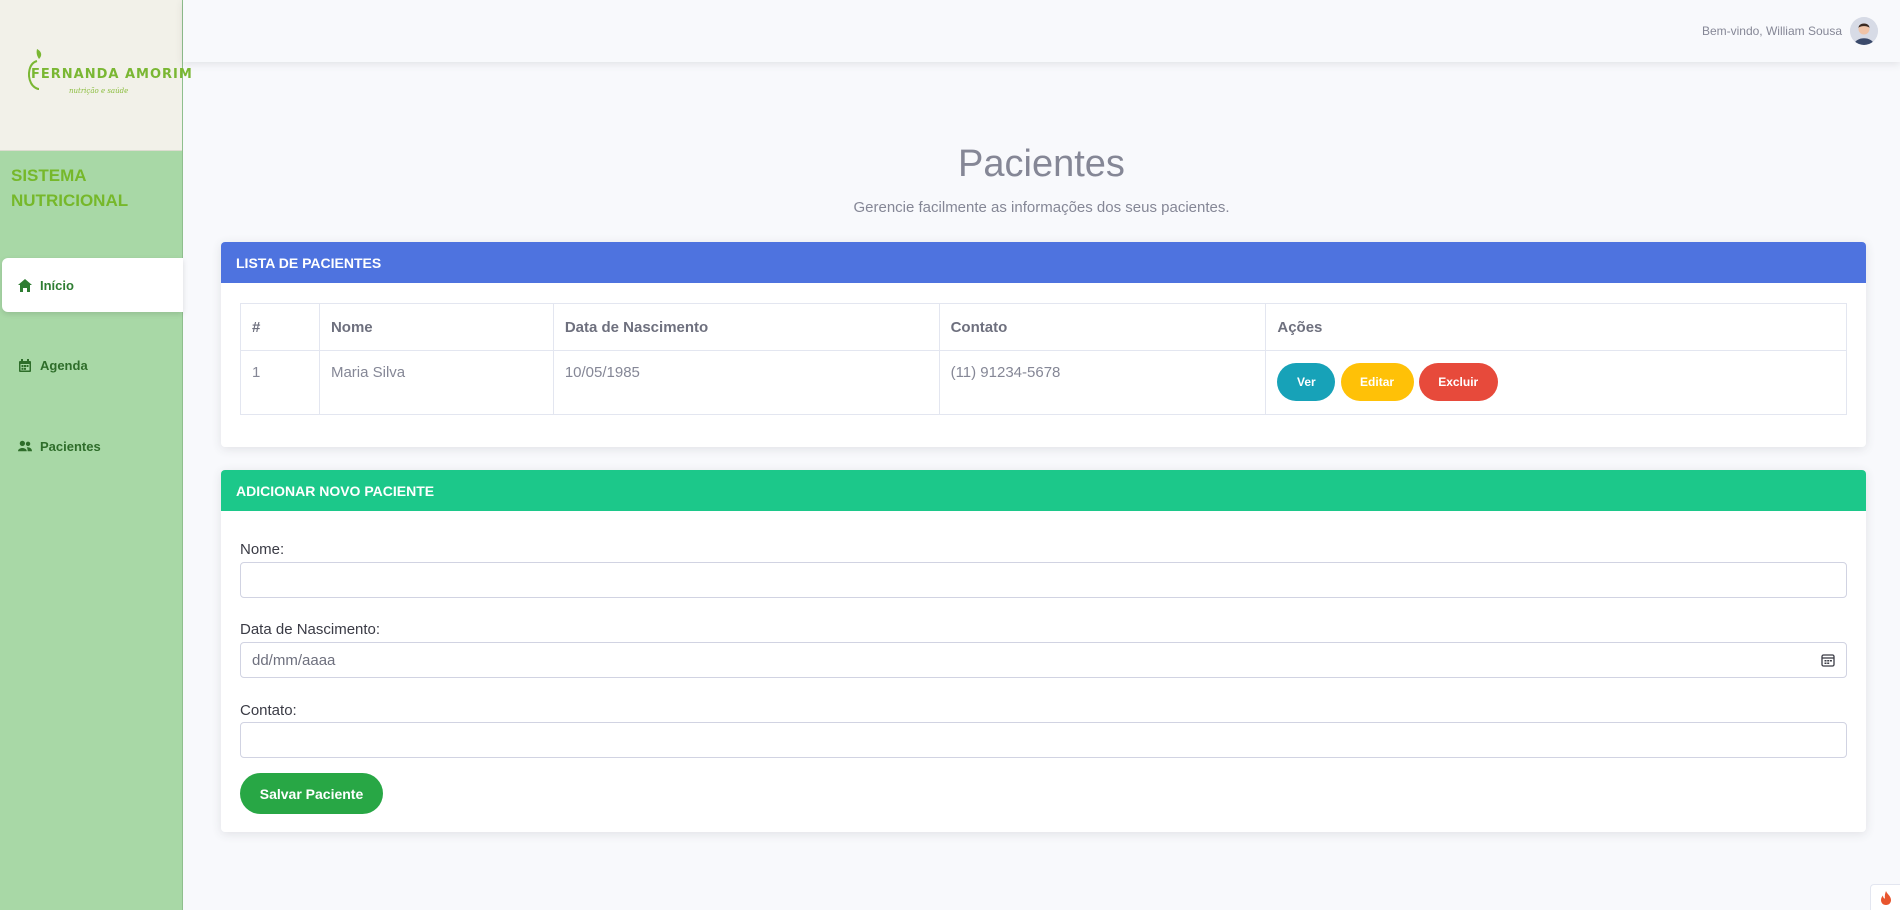 The image size is (1900, 910). Describe the element at coordinates (280, 327) in the screenshot. I see `column-header-number: #` at that location.